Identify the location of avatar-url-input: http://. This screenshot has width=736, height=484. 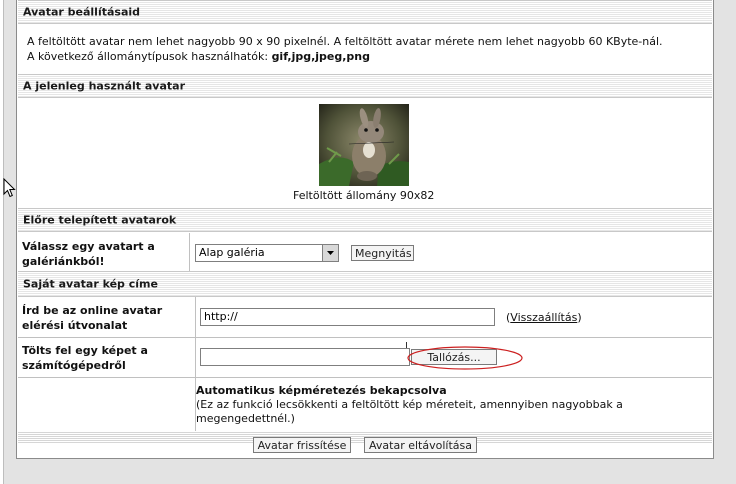
(347, 317).